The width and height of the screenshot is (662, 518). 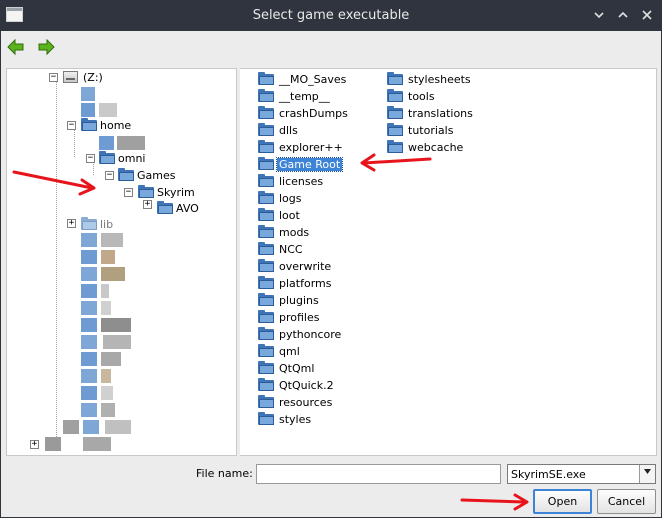 I want to click on file-list-item: loot, so click(x=280, y=215).